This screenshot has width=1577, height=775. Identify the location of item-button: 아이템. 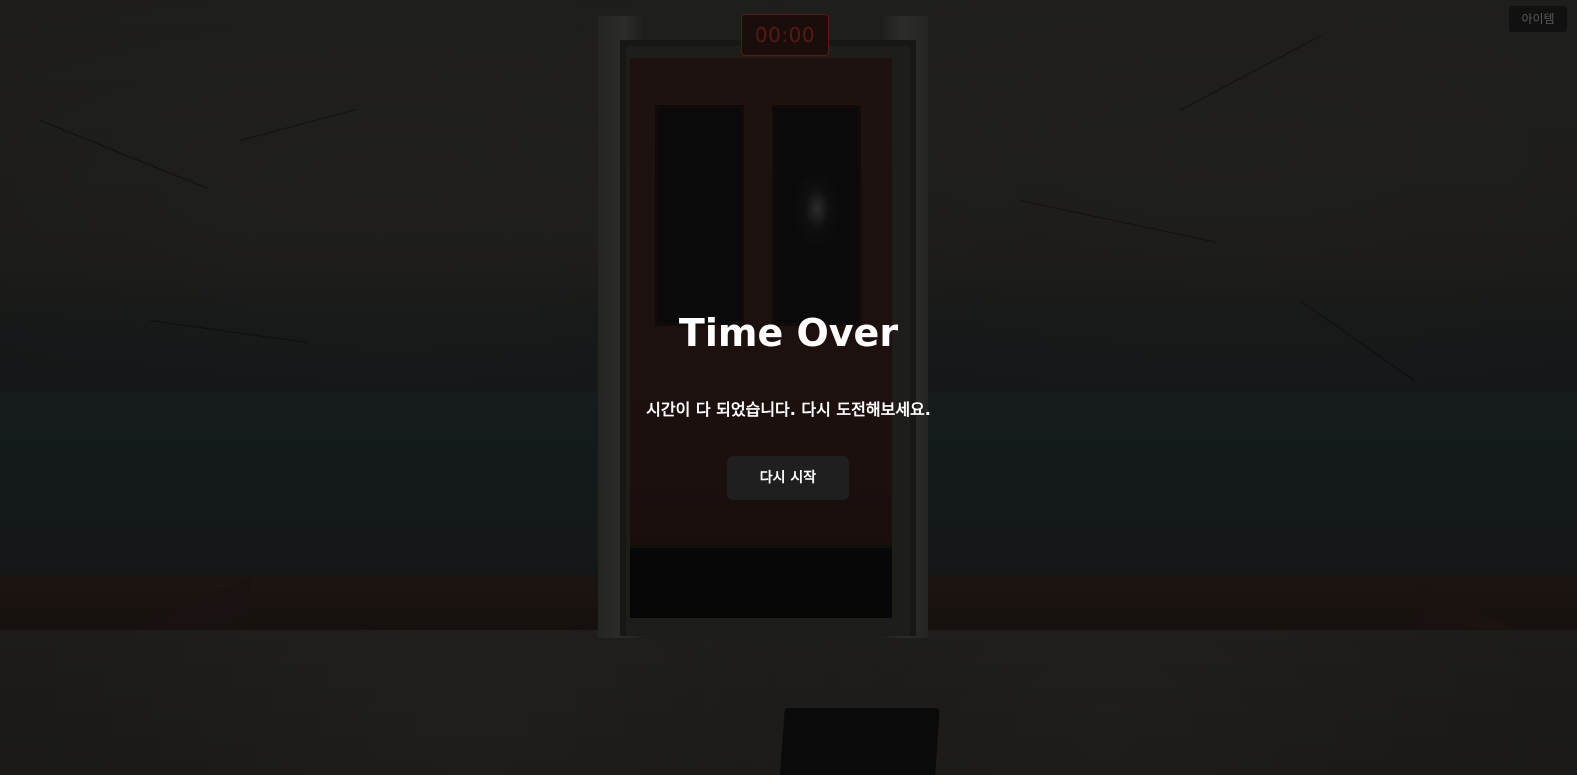
(1538, 19).